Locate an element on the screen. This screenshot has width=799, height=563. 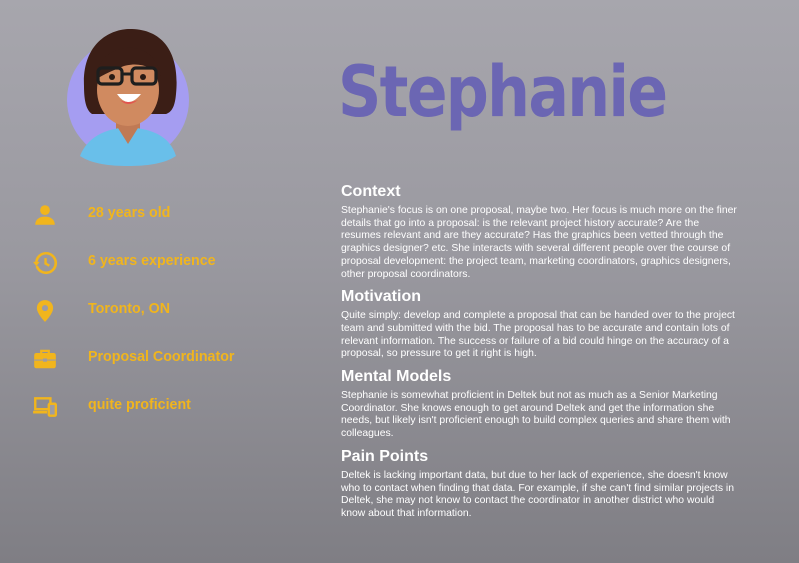
fact-location: Toronto, ON is located at coordinates (175, 320).